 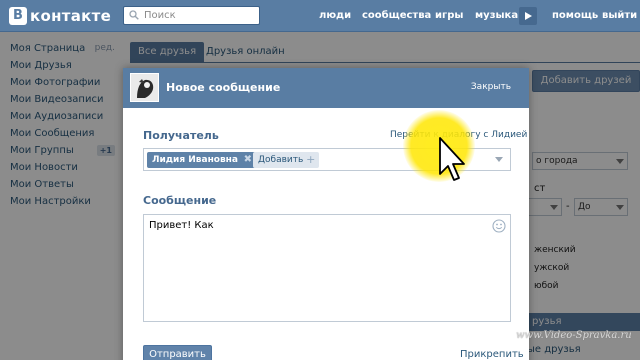 I want to click on nav-games: игры, so click(x=449, y=15).